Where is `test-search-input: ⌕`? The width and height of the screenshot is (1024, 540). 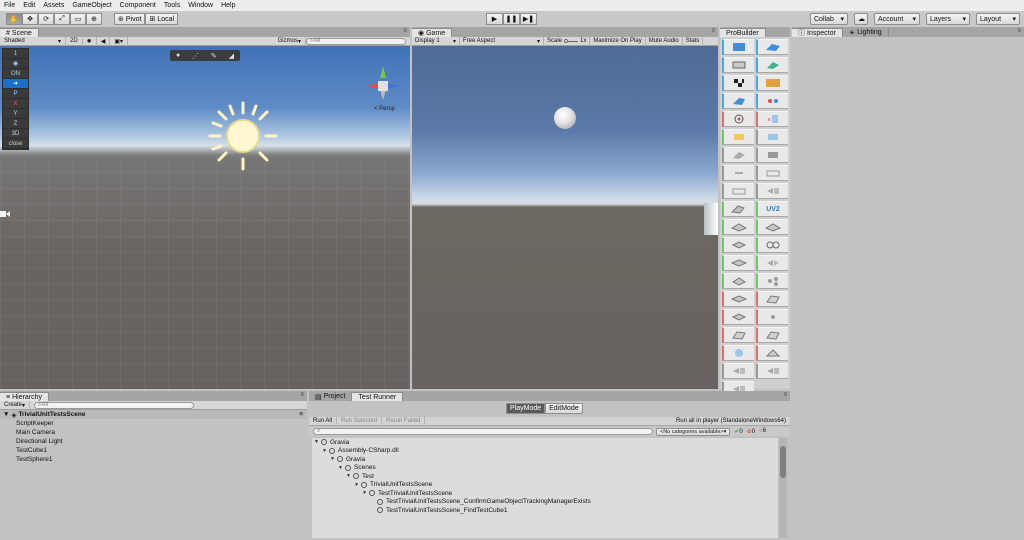
test-search-input: ⌕ is located at coordinates (483, 431).